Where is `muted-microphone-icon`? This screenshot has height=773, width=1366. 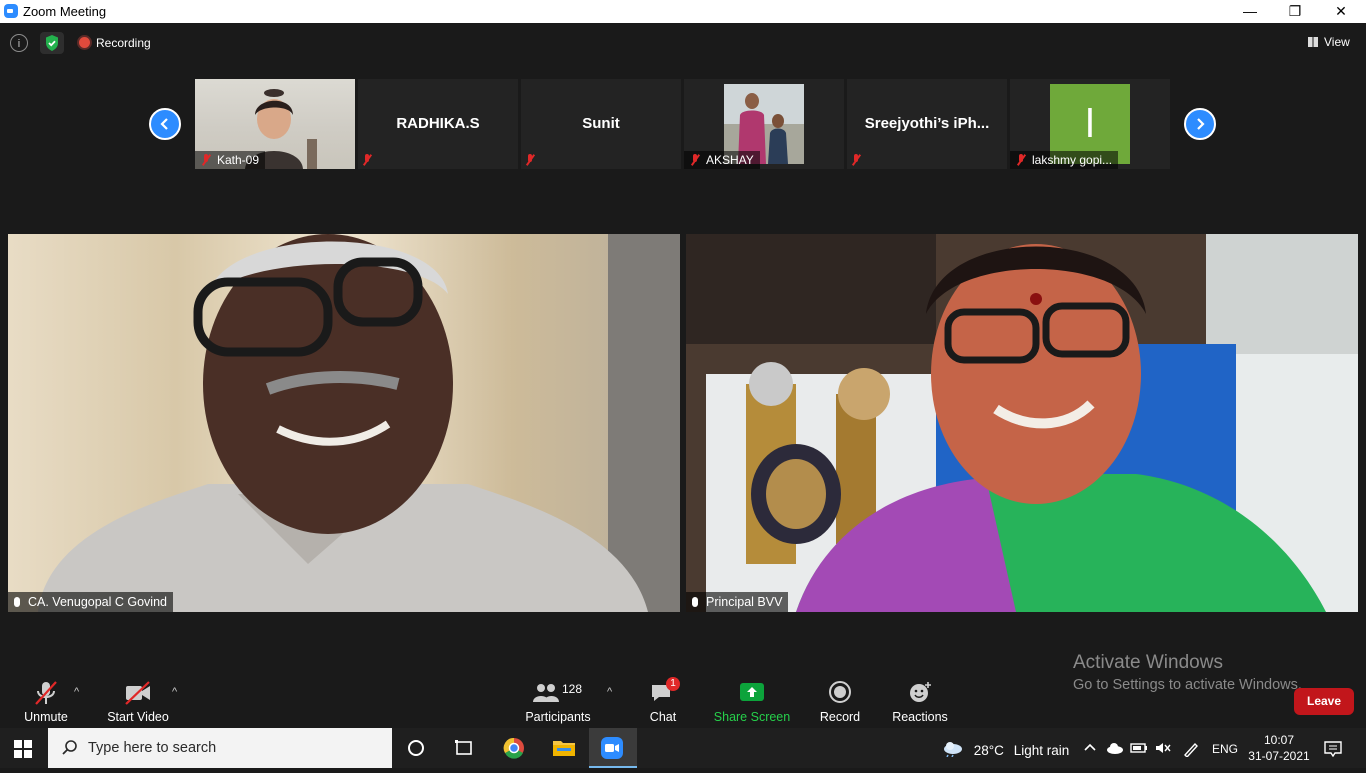
muted-microphone-icon is located at coordinates (46, 693).